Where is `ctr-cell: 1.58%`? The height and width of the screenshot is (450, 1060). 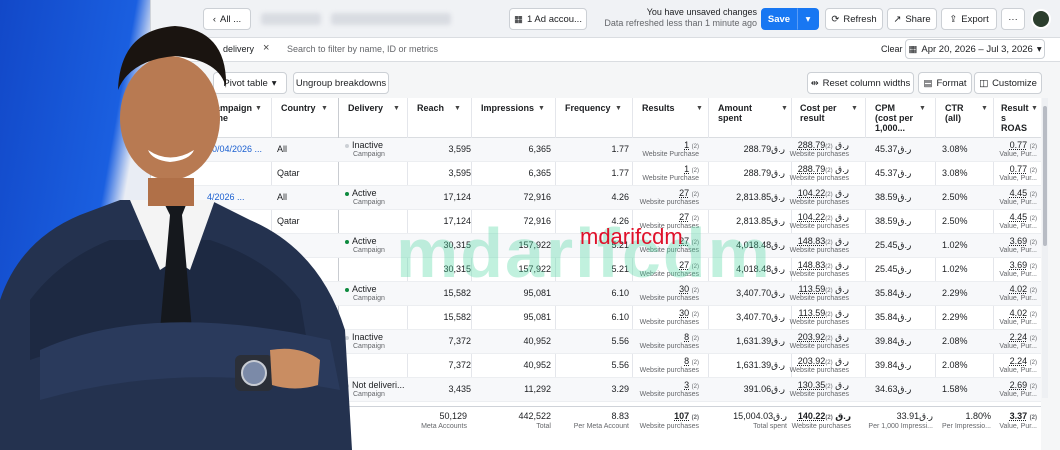 ctr-cell: 1.58% is located at coordinates (955, 389).